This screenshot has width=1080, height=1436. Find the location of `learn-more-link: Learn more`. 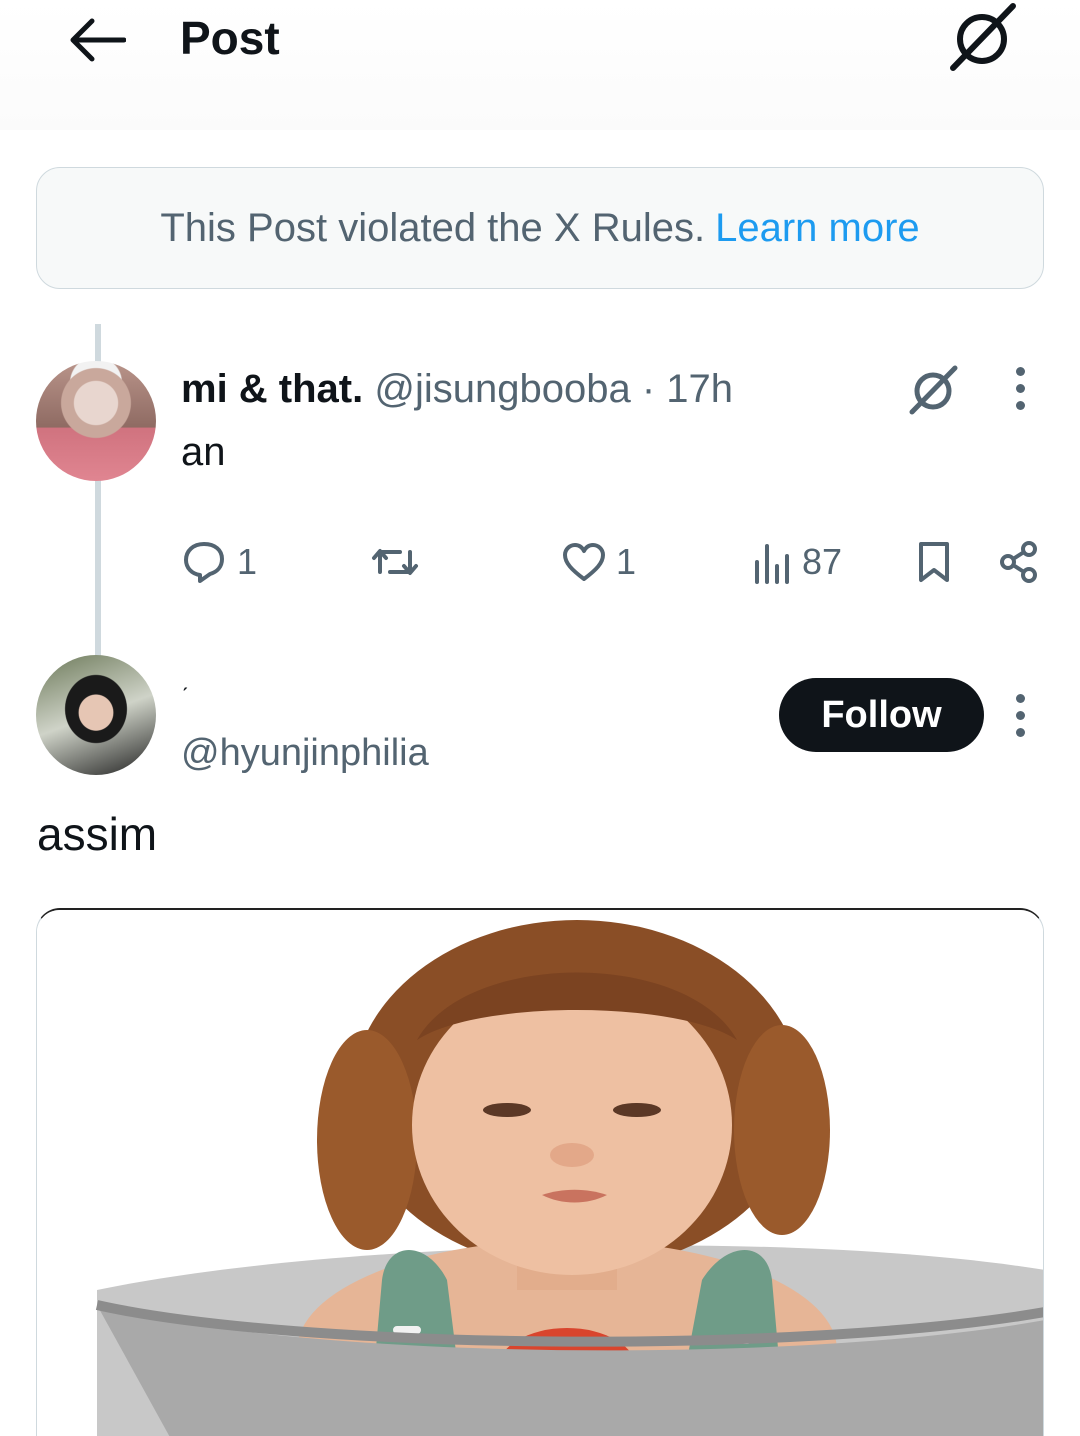

learn-more-link: Learn more is located at coordinates (817, 228).